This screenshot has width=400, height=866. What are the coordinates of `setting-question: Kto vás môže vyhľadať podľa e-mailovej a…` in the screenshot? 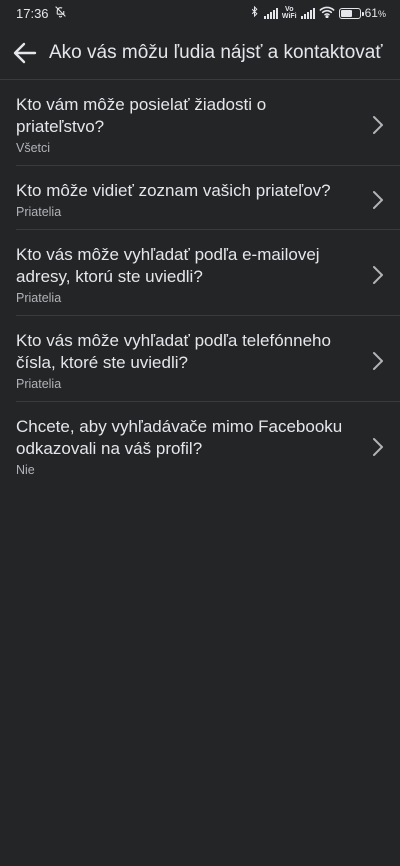 It's located at (168, 265).